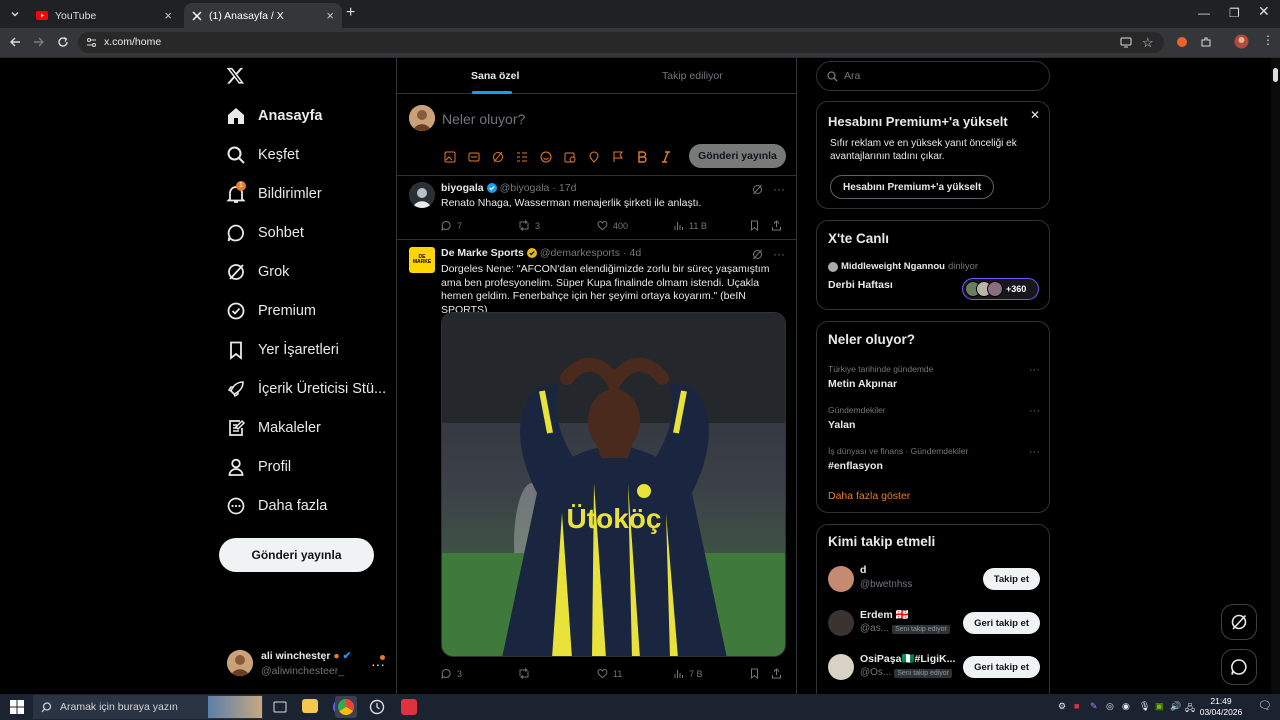  I want to click on volume-icon: 🔊, so click(1175, 706).